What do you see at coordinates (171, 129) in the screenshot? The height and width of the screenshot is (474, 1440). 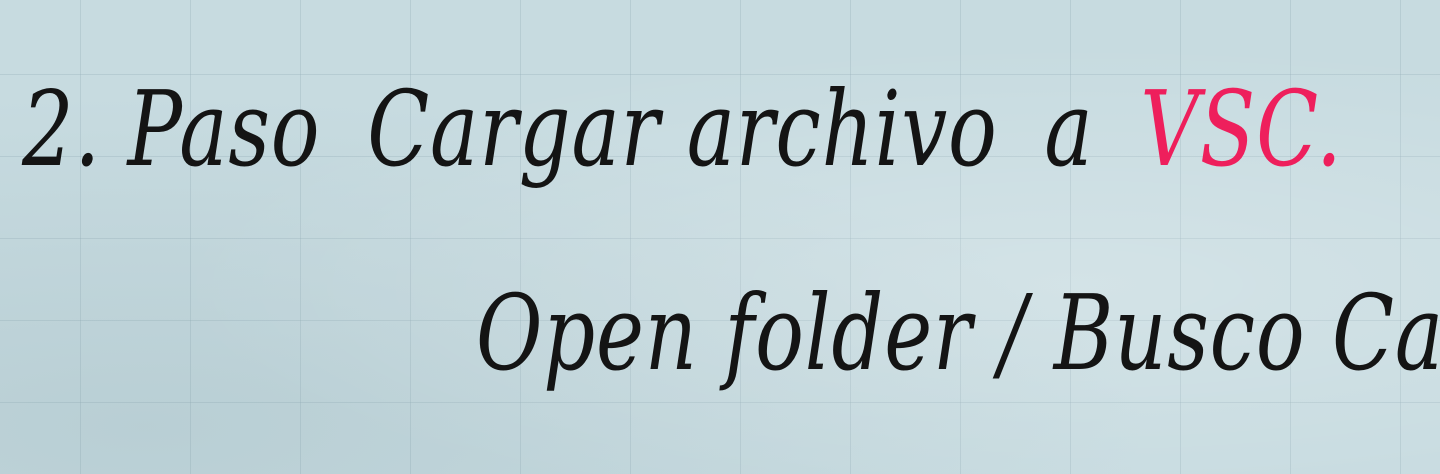 I see `step-label: 2. Paso` at bounding box center [171, 129].